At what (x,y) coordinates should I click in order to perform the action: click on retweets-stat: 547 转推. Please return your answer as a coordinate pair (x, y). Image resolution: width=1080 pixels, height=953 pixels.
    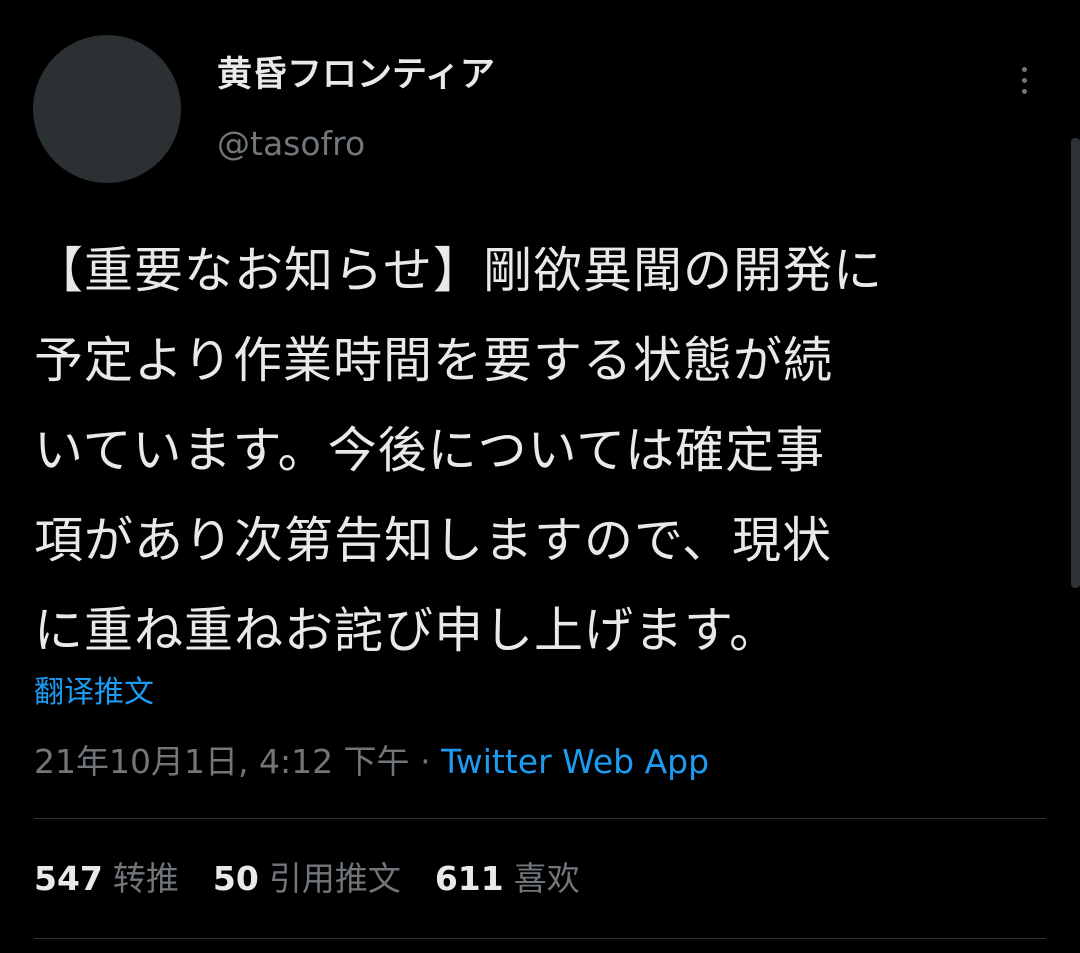
    Looking at the image, I should click on (106, 879).